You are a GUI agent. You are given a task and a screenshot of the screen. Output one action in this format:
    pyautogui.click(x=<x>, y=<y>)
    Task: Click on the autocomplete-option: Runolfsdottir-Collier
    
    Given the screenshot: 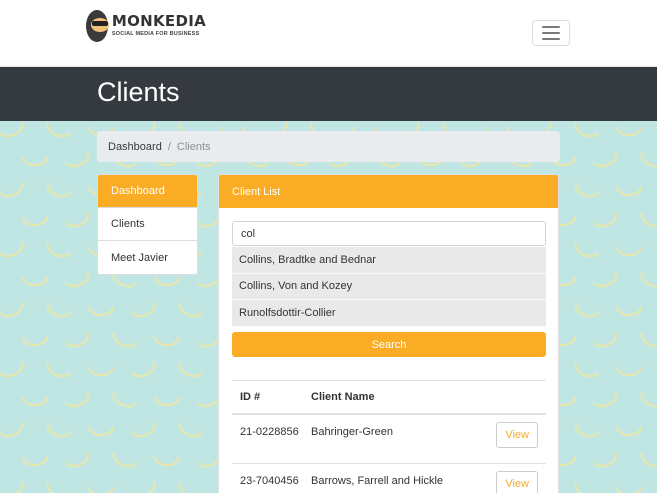 What is the action you would take?
    pyautogui.click(x=389, y=313)
    